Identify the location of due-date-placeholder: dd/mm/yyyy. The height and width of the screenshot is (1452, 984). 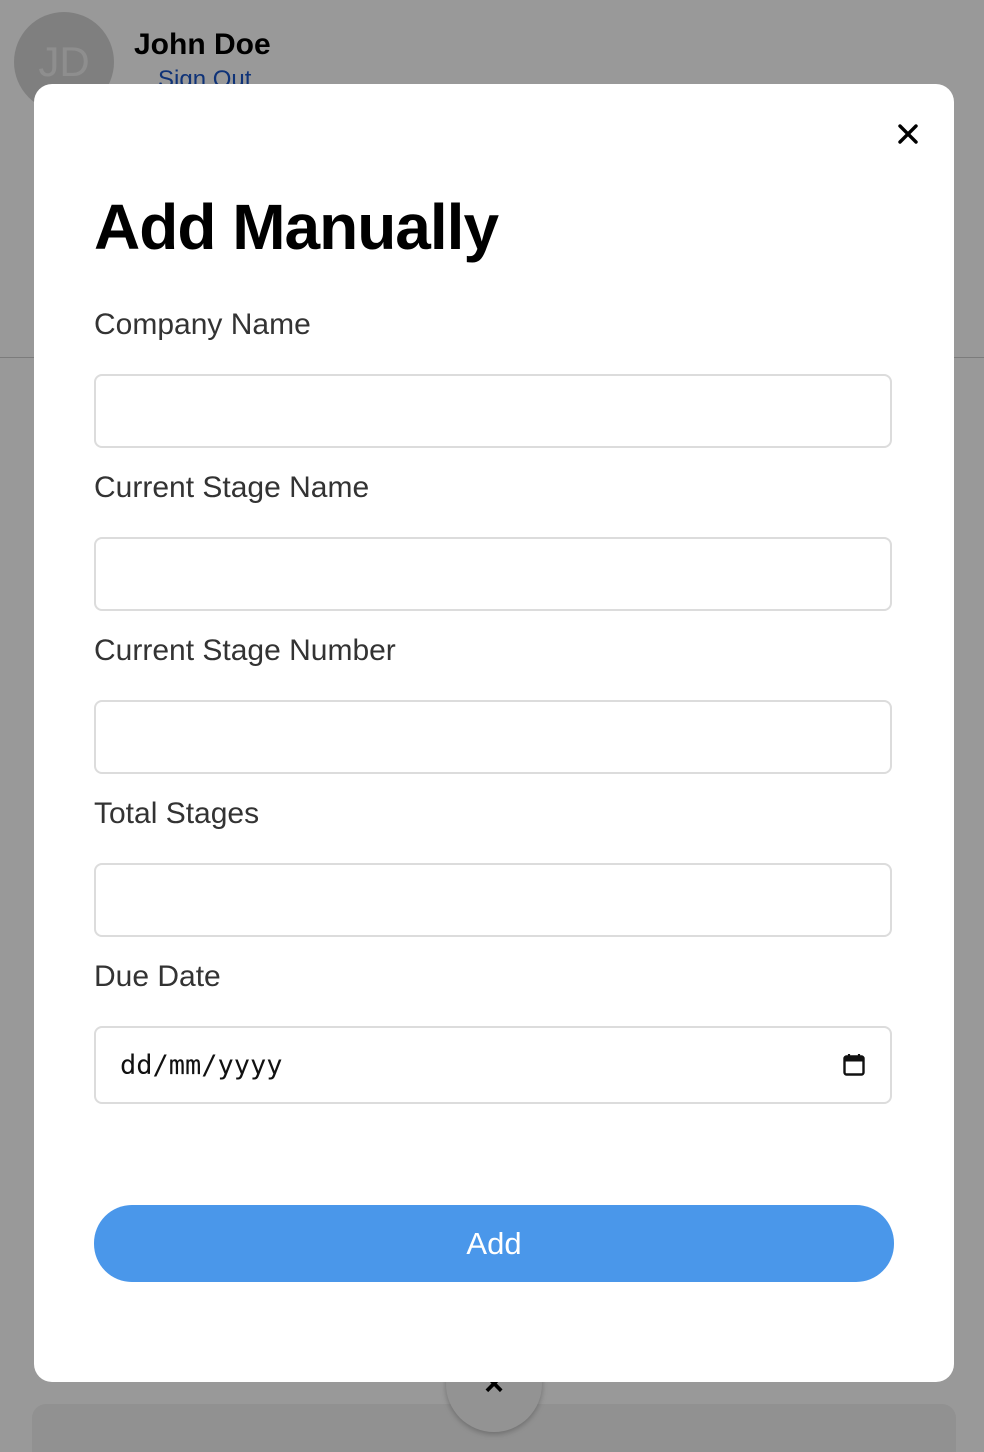
(201, 1065).